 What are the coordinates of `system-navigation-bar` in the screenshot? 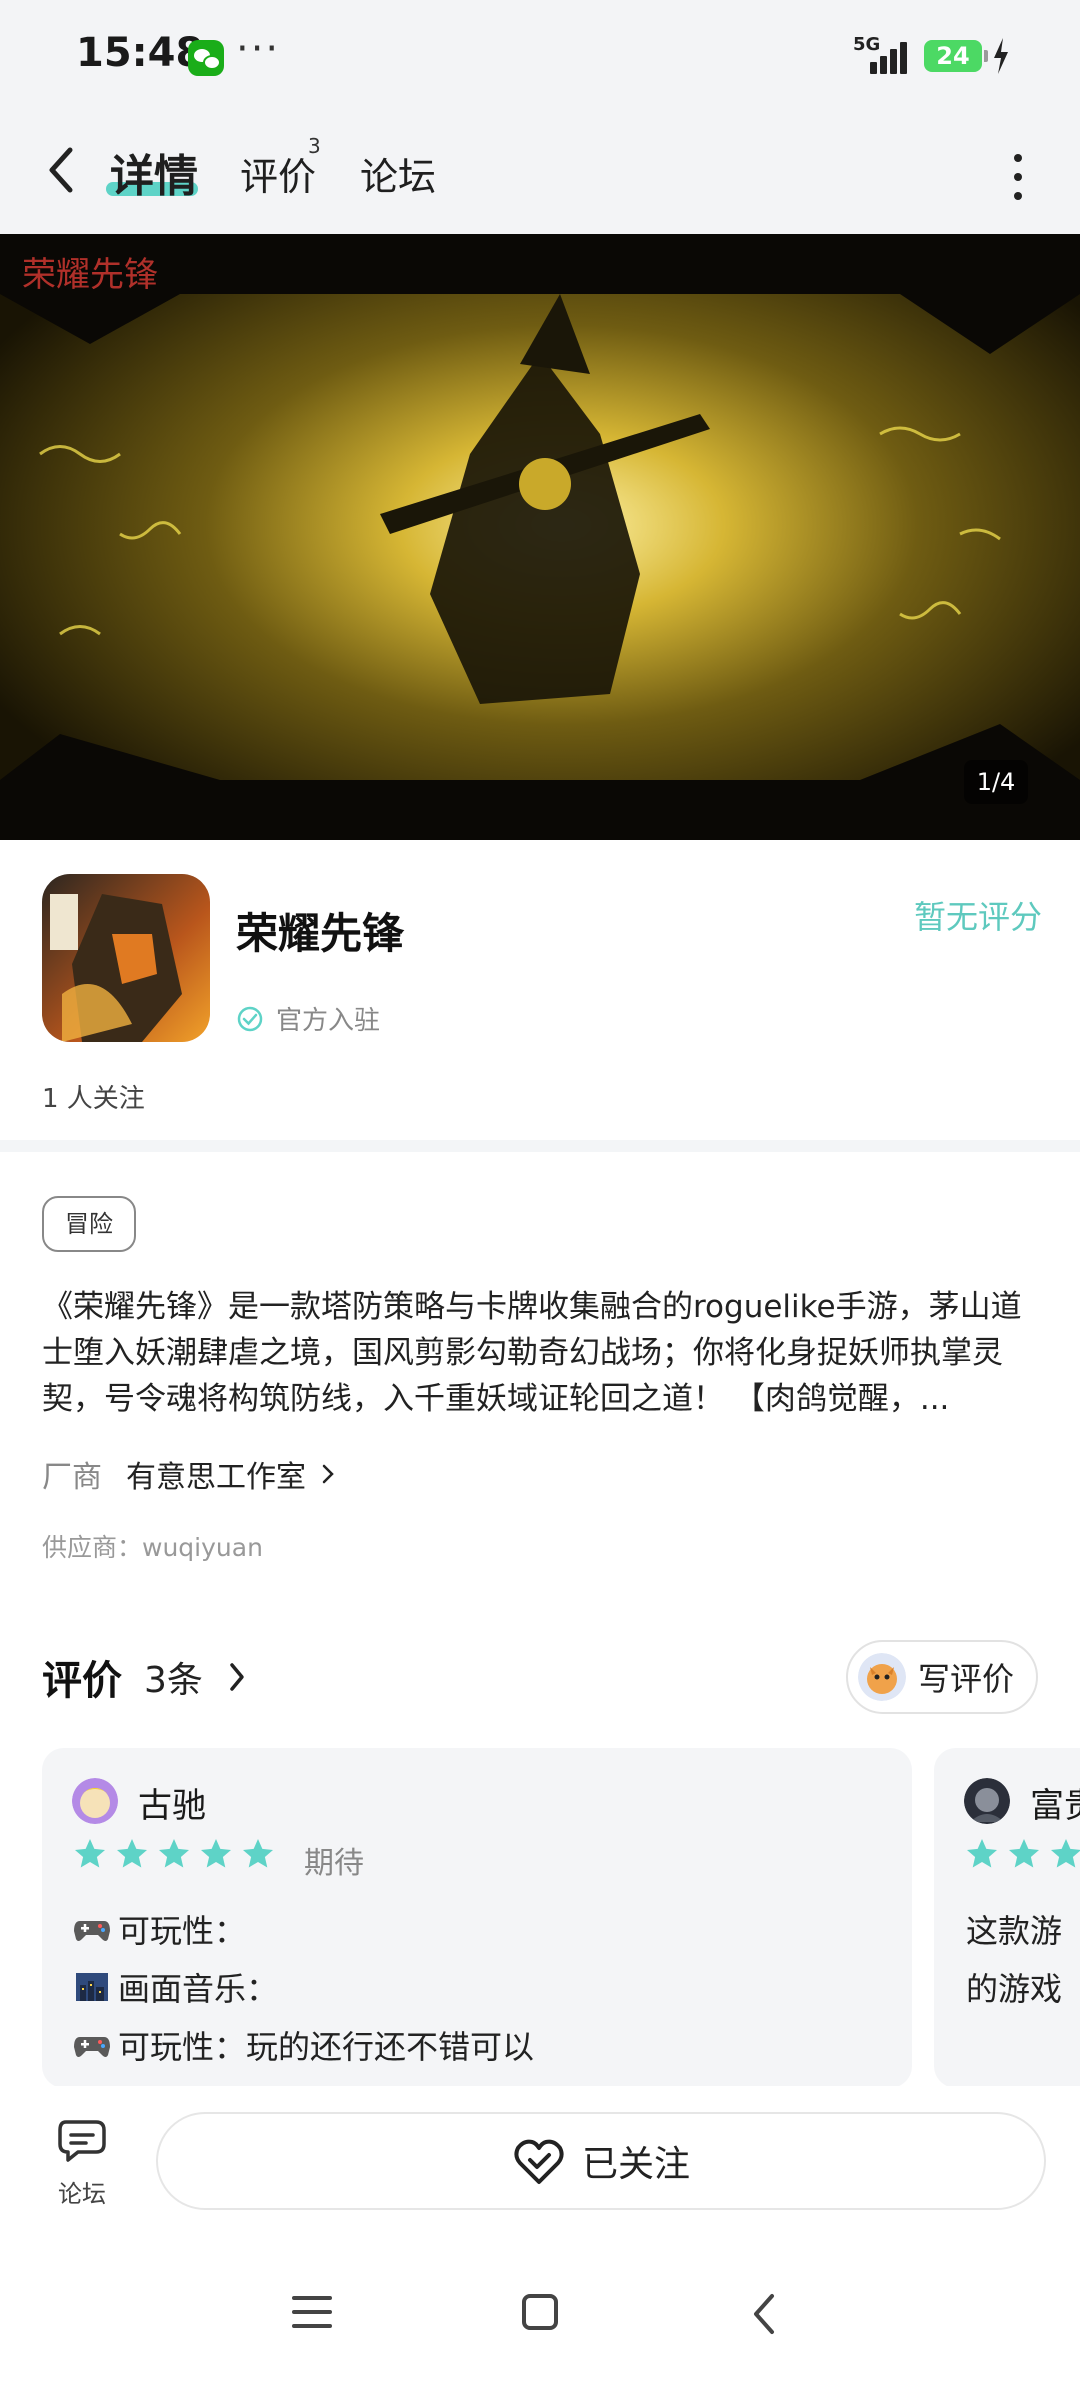 It's located at (540, 2318).